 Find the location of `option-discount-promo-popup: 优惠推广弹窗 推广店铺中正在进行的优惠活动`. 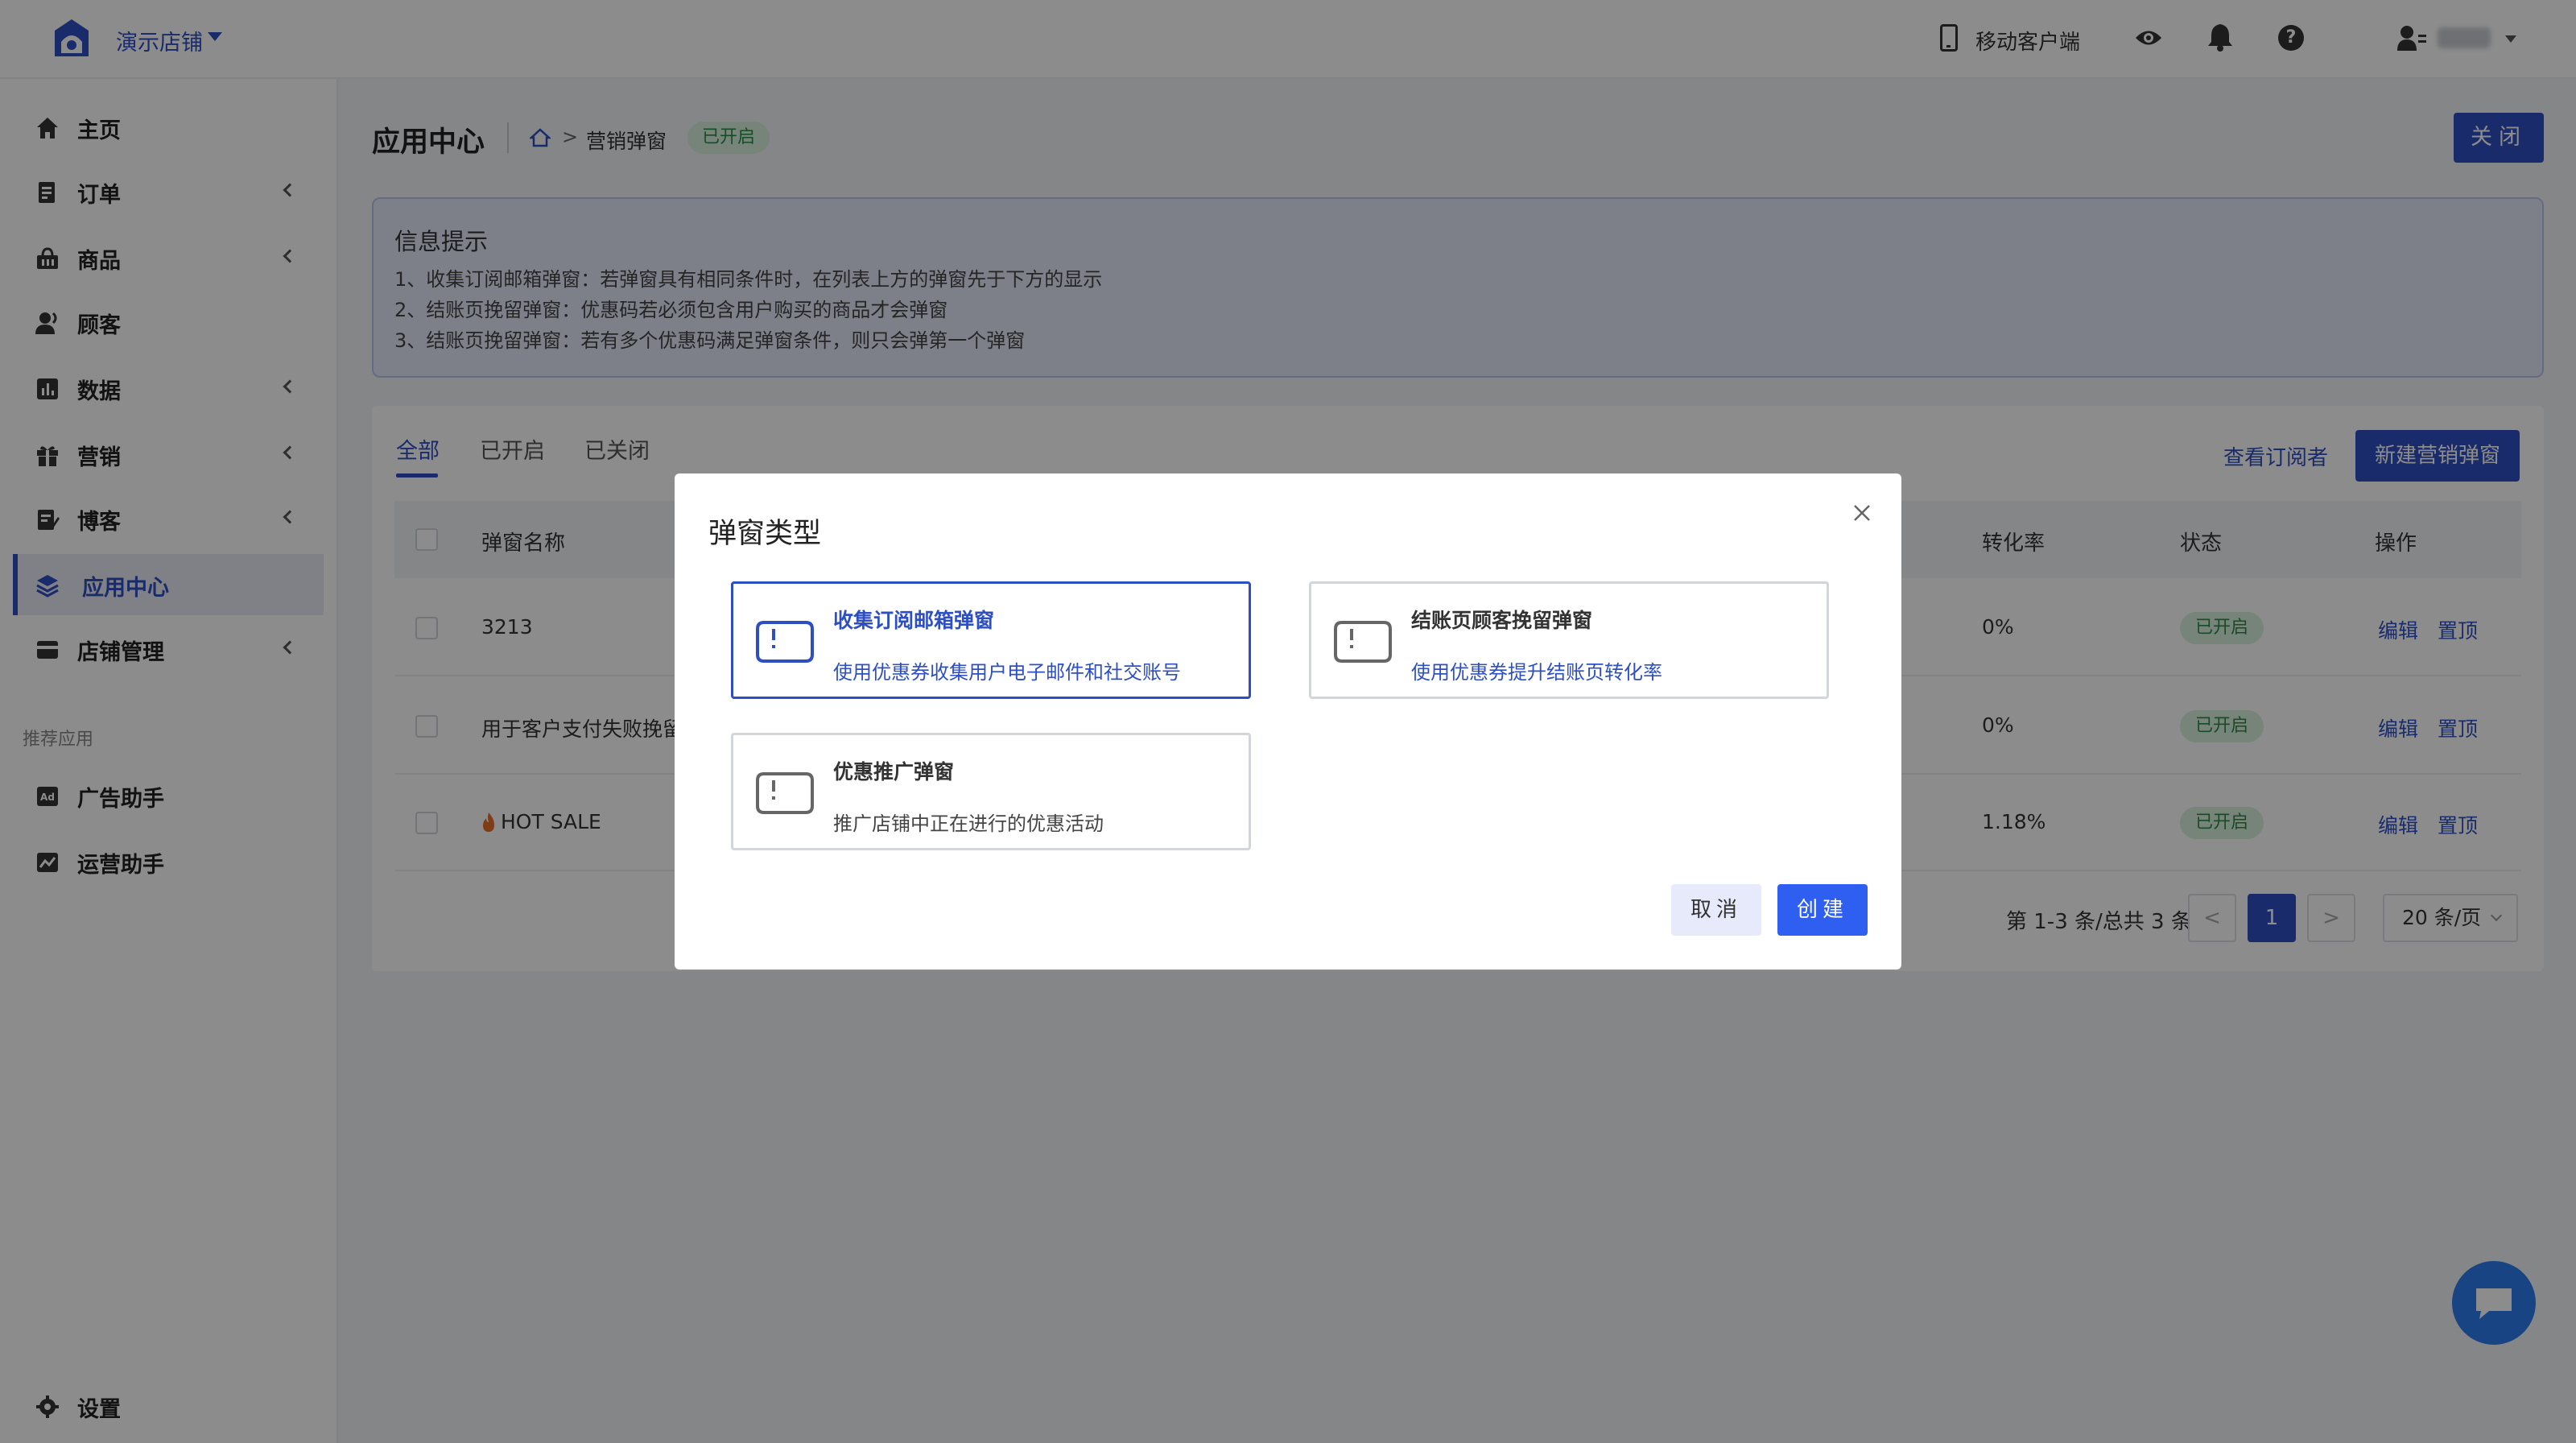

option-discount-promo-popup: 优惠推广弹窗 推广店铺中正在进行的优惠活动 is located at coordinates (991, 791).